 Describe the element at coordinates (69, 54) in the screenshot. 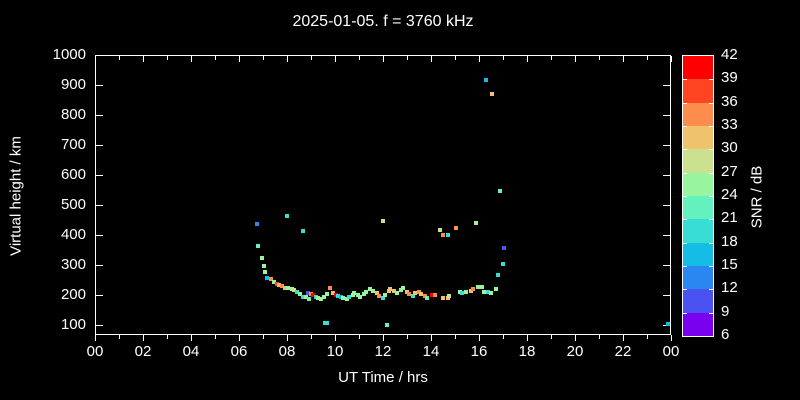

I see `y-tick-label: 1000` at that location.